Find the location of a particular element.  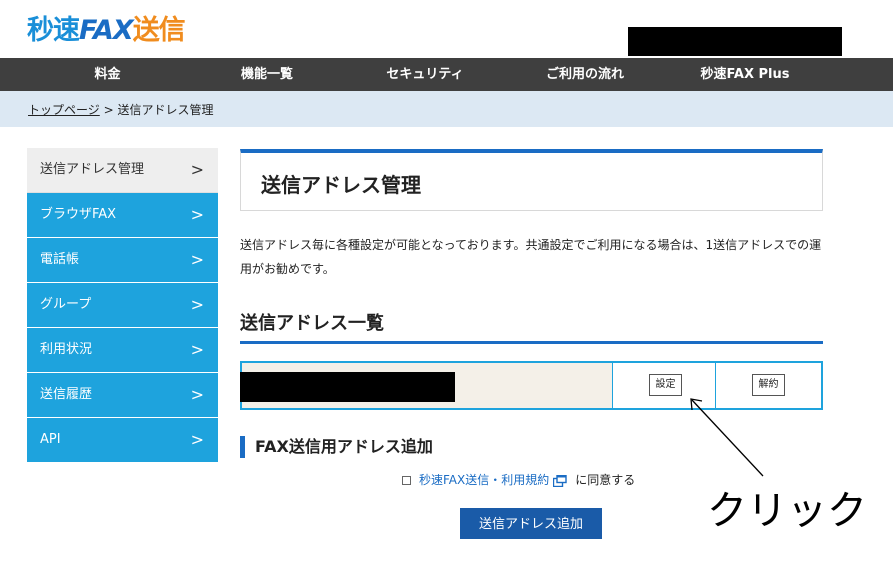

nav-item-security: セキュリティ is located at coordinates (425, 74).